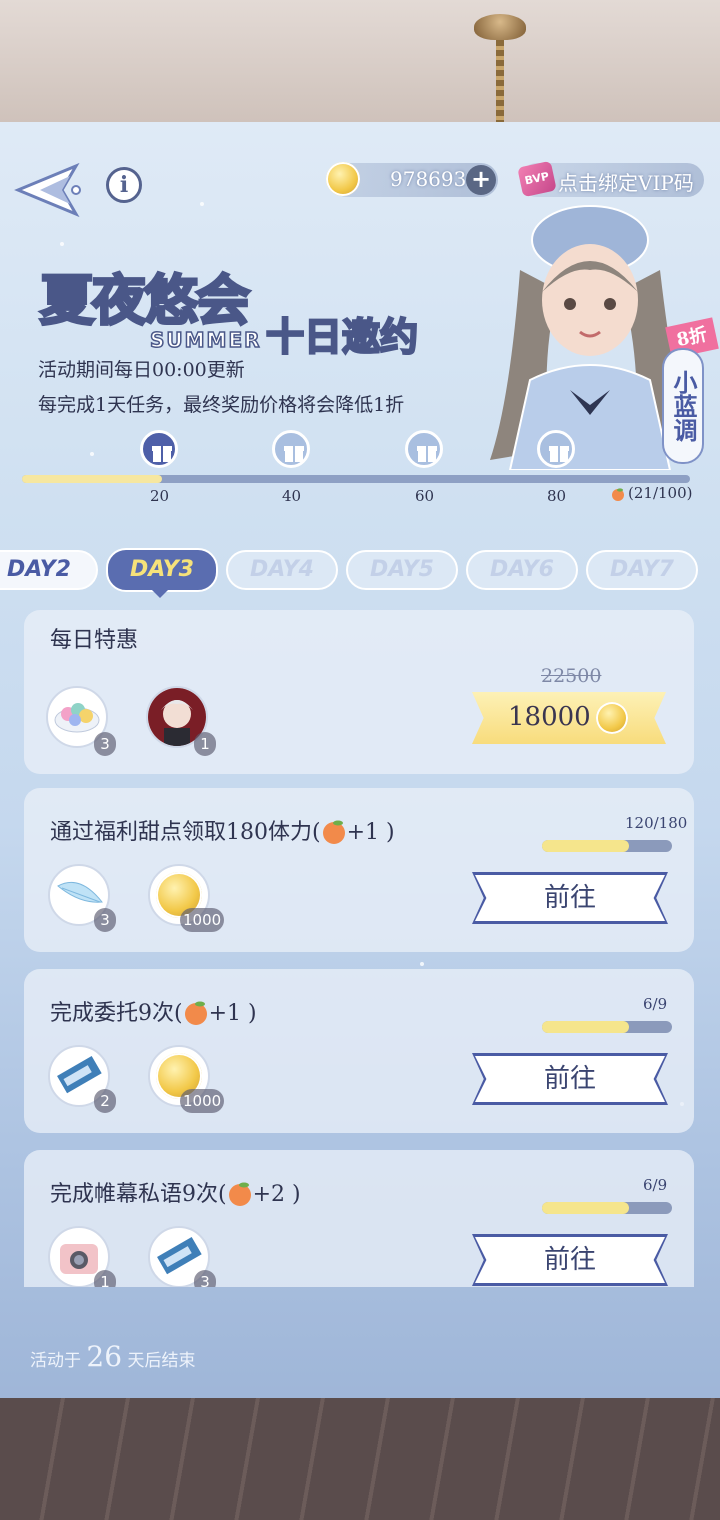 The width and height of the screenshot is (720, 1520). Describe the element at coordinates (642, 570) in the screenshot. I see `tab-day7: DAY7` at that location.